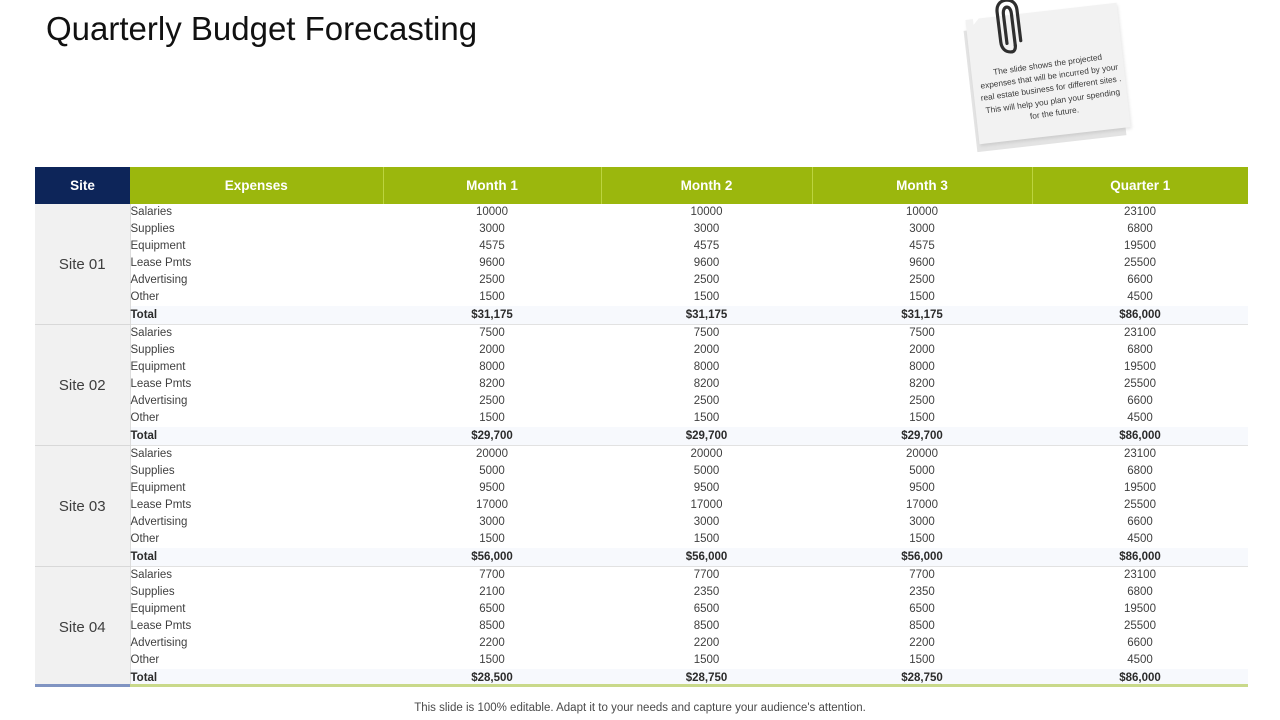 This screenshot has height=720, width=1280. I want to click on table-row: Lease Pmts 8200 8200 8200 25500, so click(641, 384).